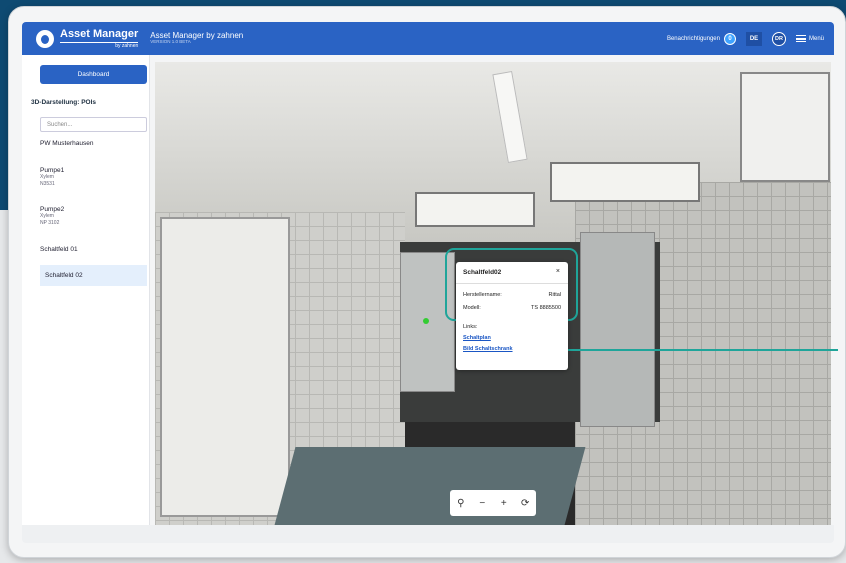 Image resolution: width=846 pixels, height=563 pixels. What do you see at coordinates (512, 283) in the screenshot?
I see `popup-divider` at bounding box center [512, 283].